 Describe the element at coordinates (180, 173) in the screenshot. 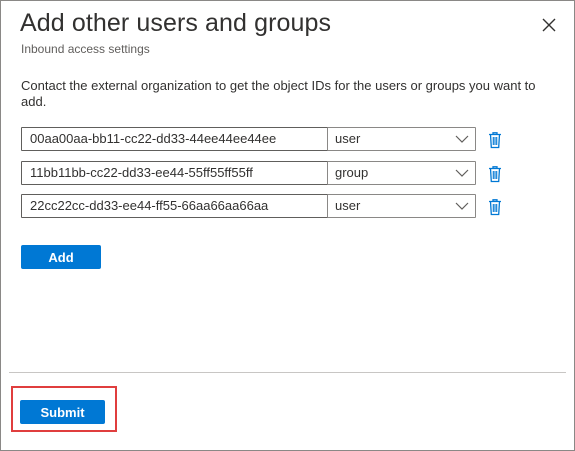

I see `object-id-input: 11bb11bb-cc22-dd33-ee44-55ff55ff55ff` at that location.